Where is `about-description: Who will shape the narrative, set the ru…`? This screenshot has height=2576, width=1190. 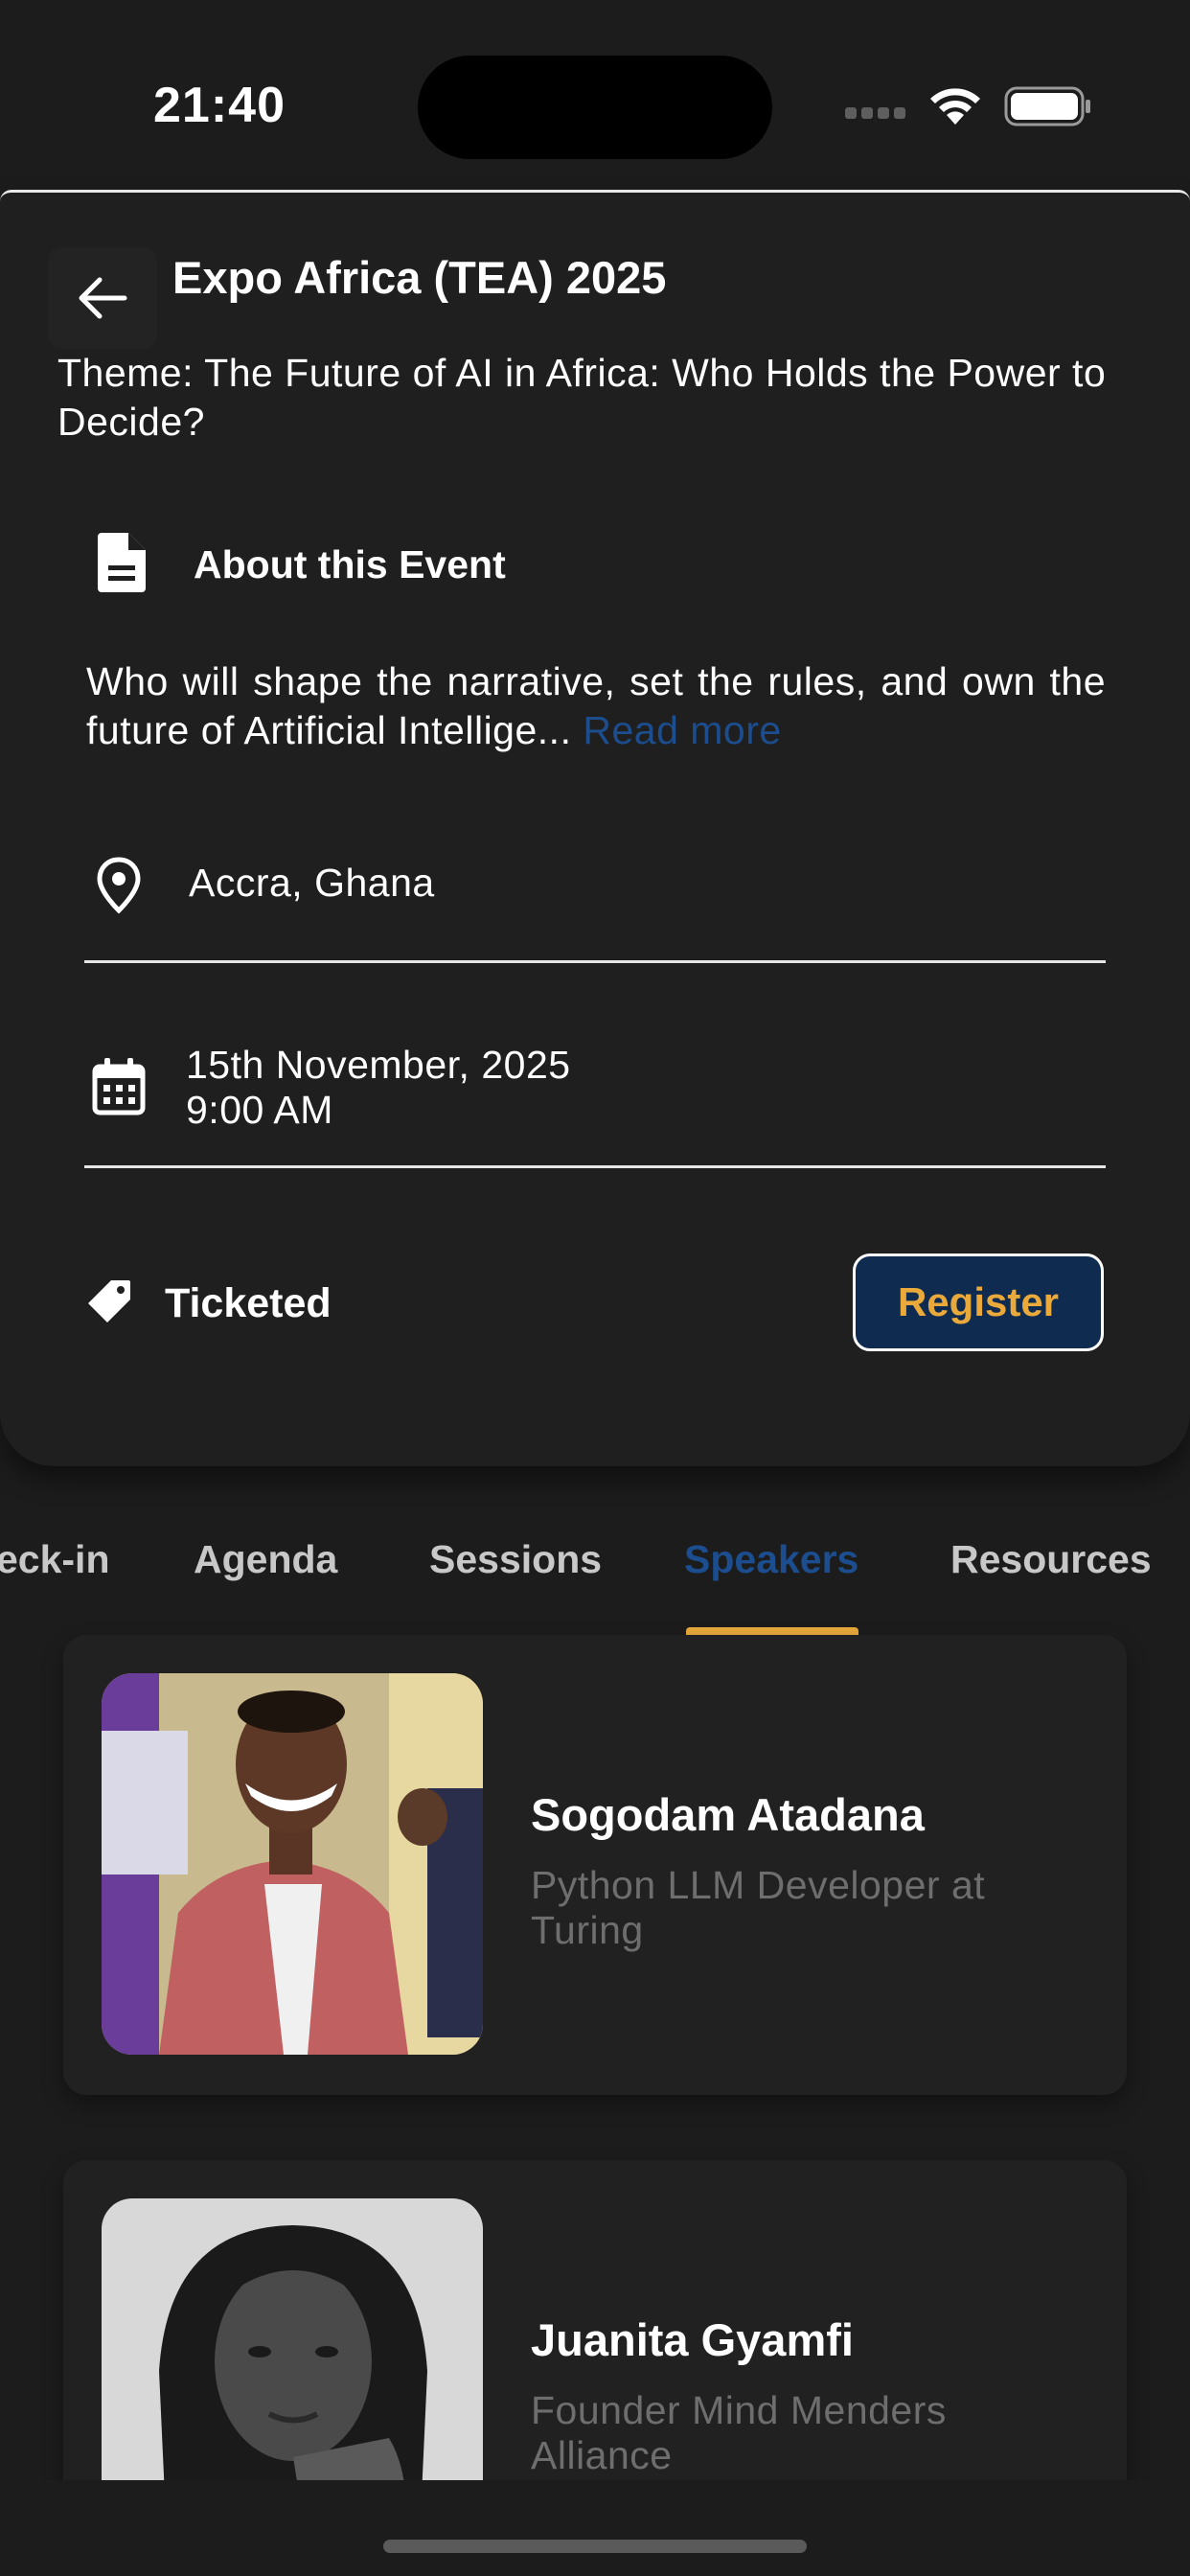
about-description: Who will shape the narrative, set the ru… is located at coordinates (596, 706).